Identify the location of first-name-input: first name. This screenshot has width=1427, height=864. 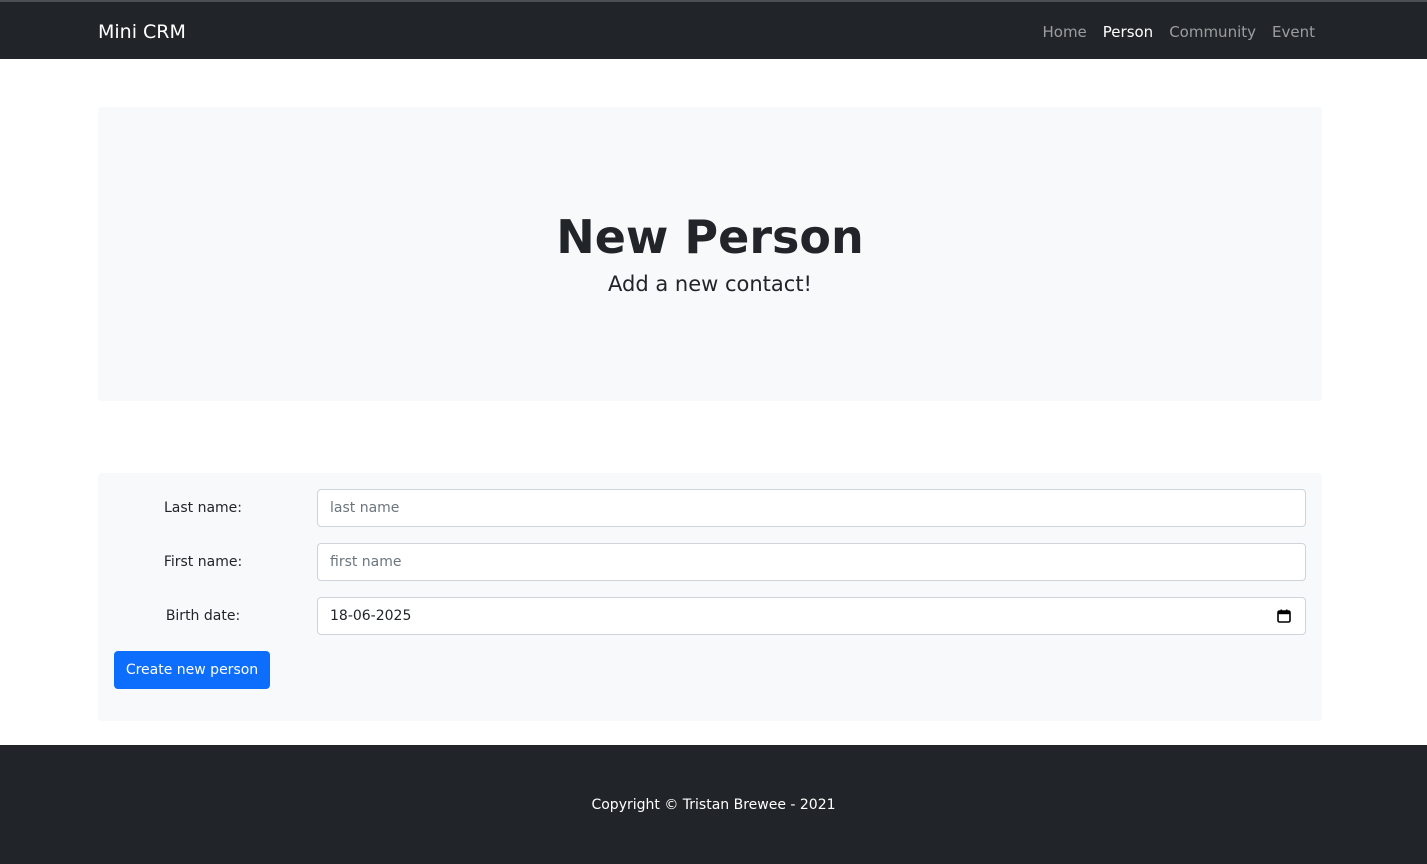
(811, 562).